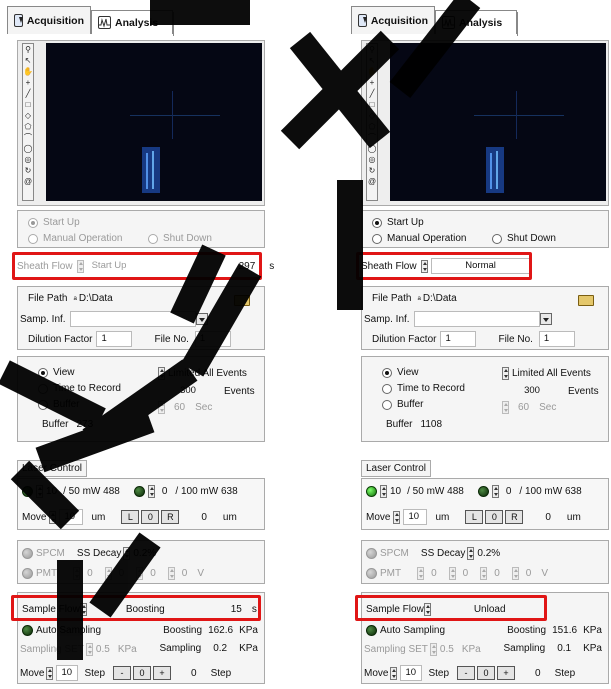 The height and width of the screenshot is (689, 611). Describe the element at coordinates (372, 160) in the screenshot. I see `annulus-icon: ◎` at that location.